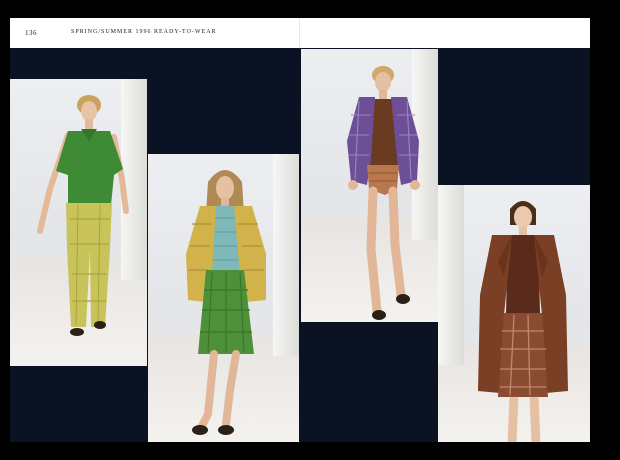 Image resolution: width=620 pixels, height=460 pixels. I want to click on page-header: 136 SPRING/SUMMER 1996 READY-TO-WEAR, so click(300, 33).